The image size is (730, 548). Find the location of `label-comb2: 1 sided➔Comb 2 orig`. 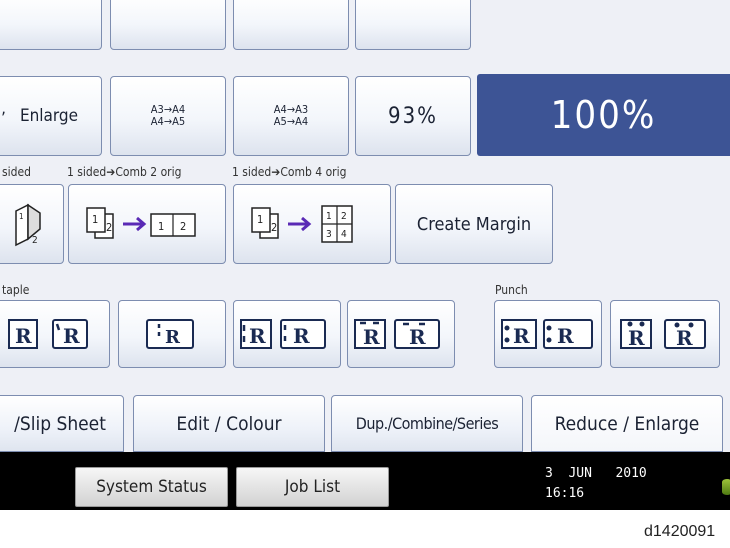

label-comb2: 1 sided➔Comb 2 orig is located at coordinates (124, 172).